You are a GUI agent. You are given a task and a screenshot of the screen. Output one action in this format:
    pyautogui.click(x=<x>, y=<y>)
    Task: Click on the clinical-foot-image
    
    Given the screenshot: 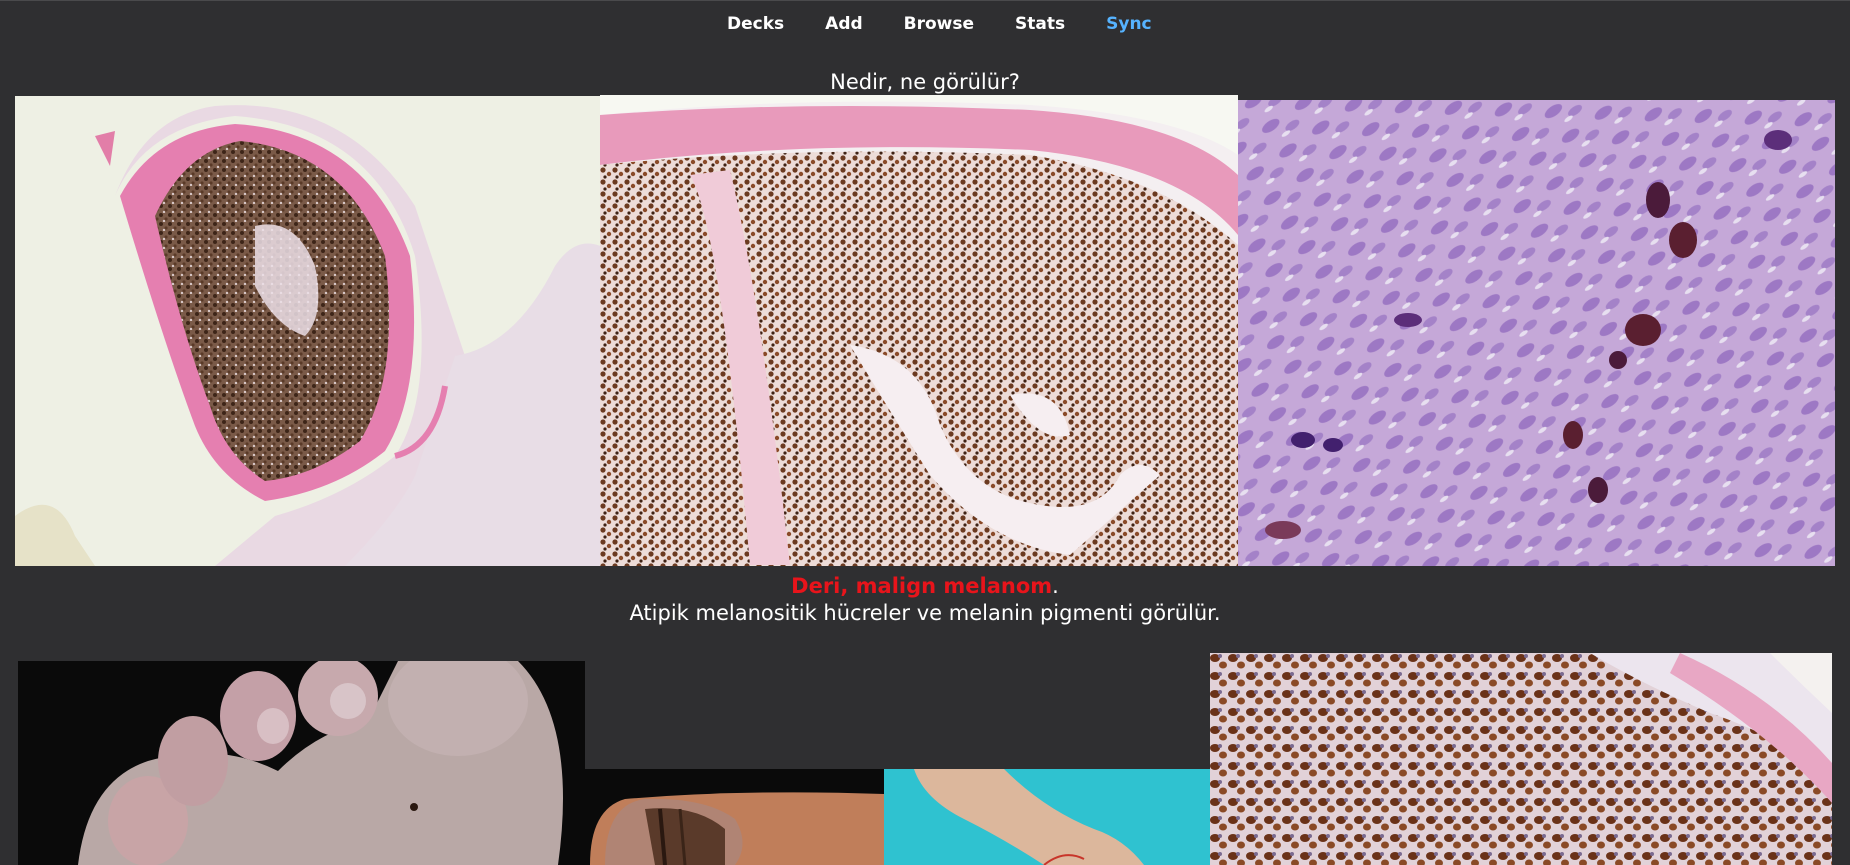 What is the action you would take?
    pyautogui.click(x=301, y=763)
    